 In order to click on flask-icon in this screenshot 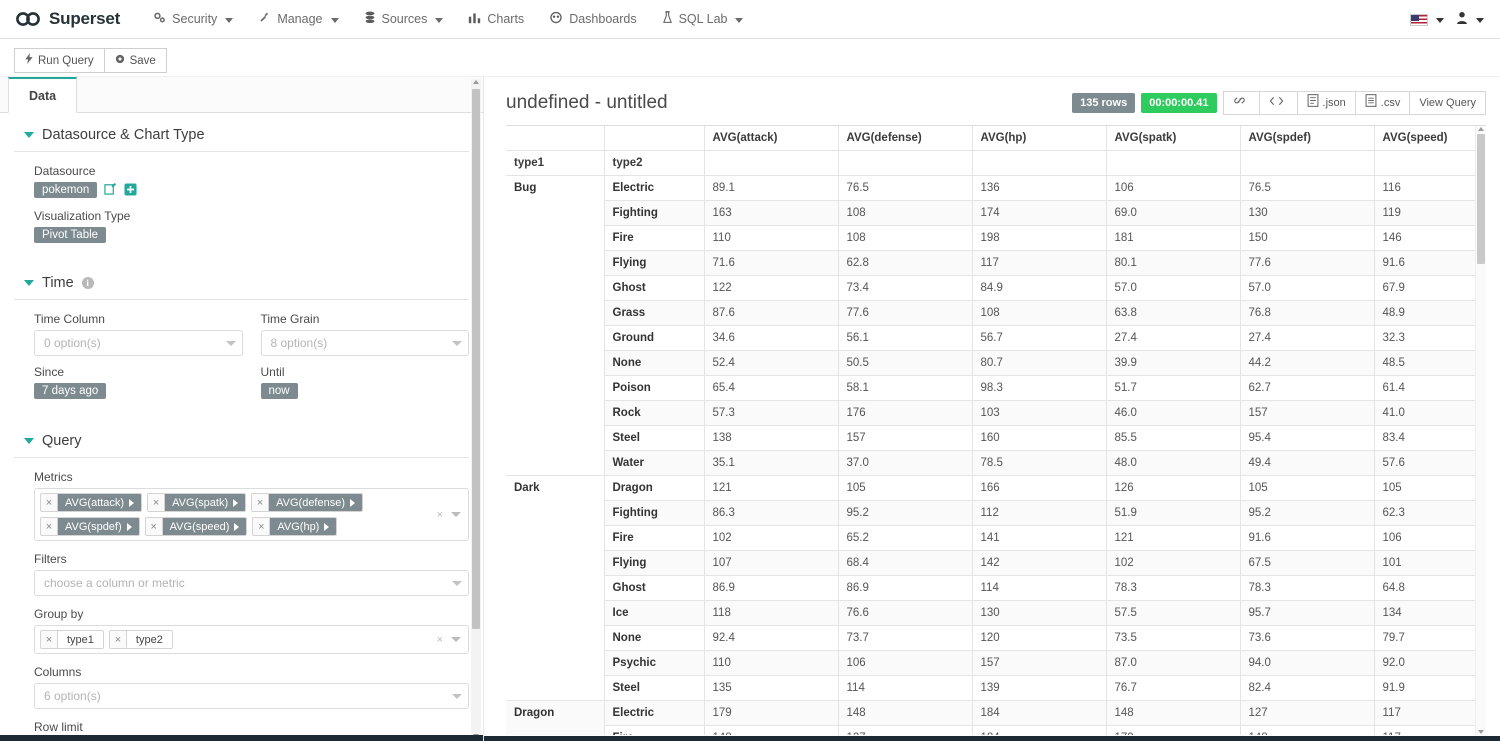, I will do `click(667, 19)`.